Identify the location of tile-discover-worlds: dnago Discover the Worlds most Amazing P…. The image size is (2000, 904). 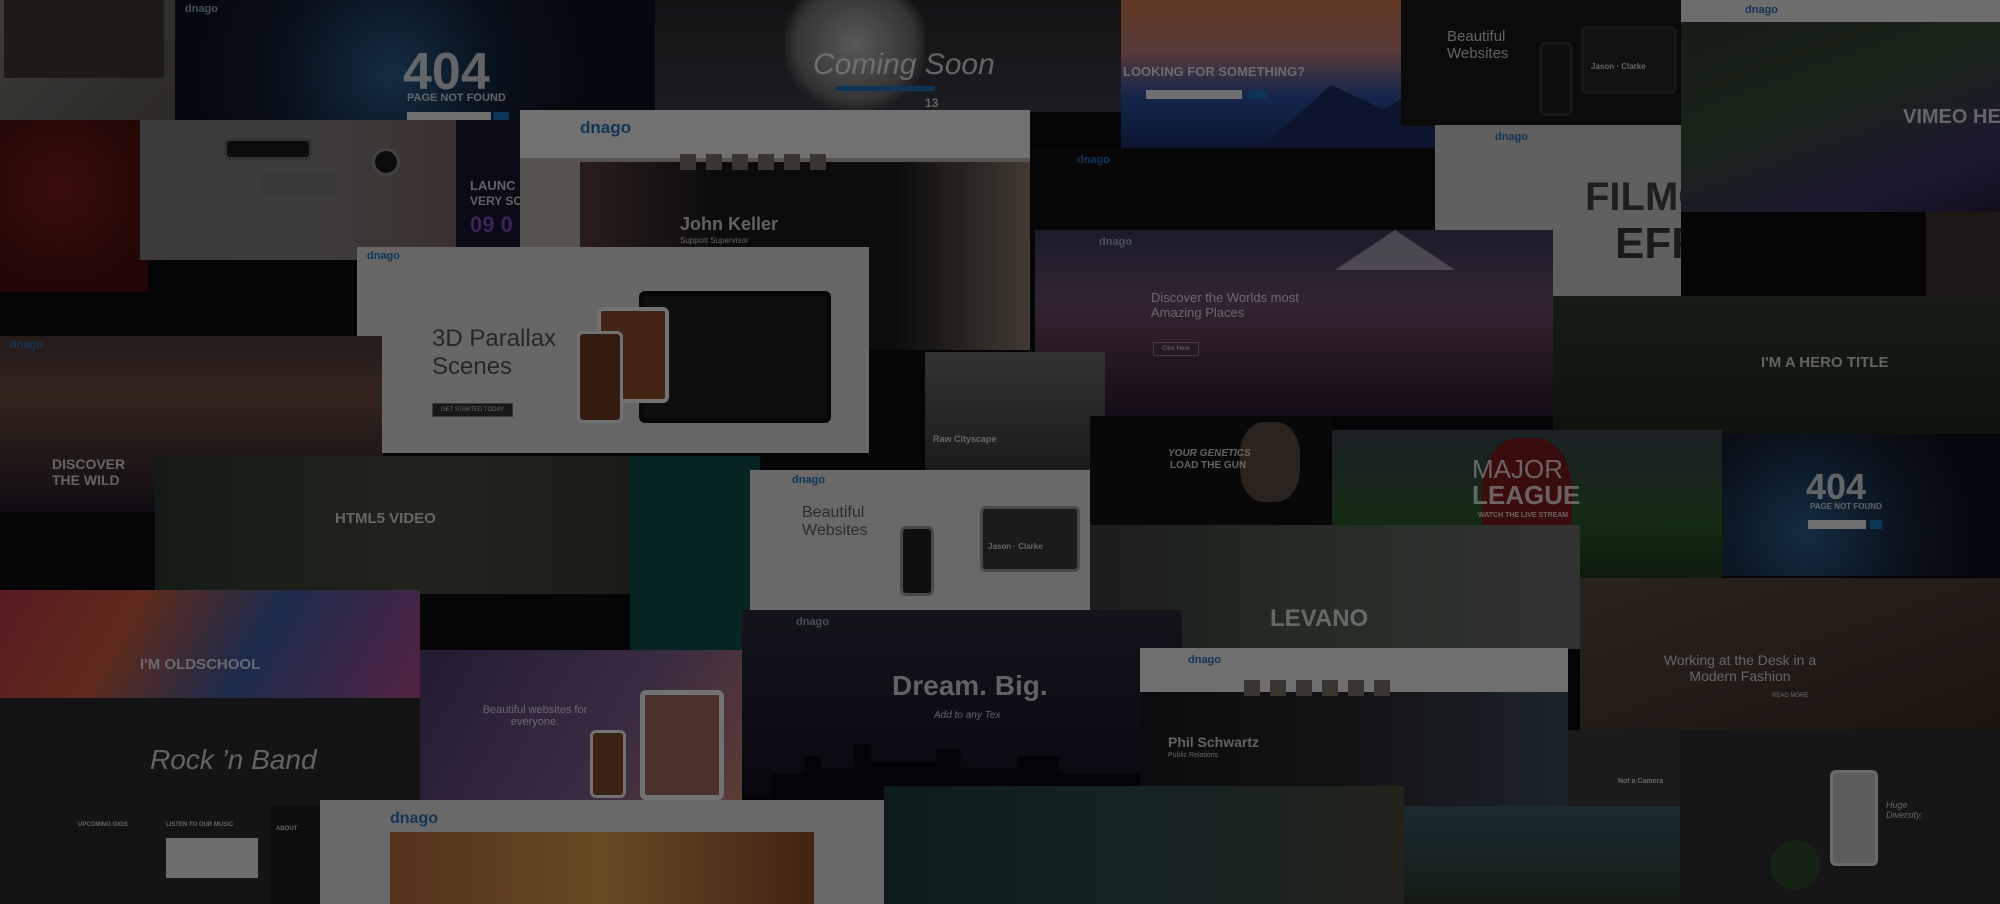
(1294, 323).